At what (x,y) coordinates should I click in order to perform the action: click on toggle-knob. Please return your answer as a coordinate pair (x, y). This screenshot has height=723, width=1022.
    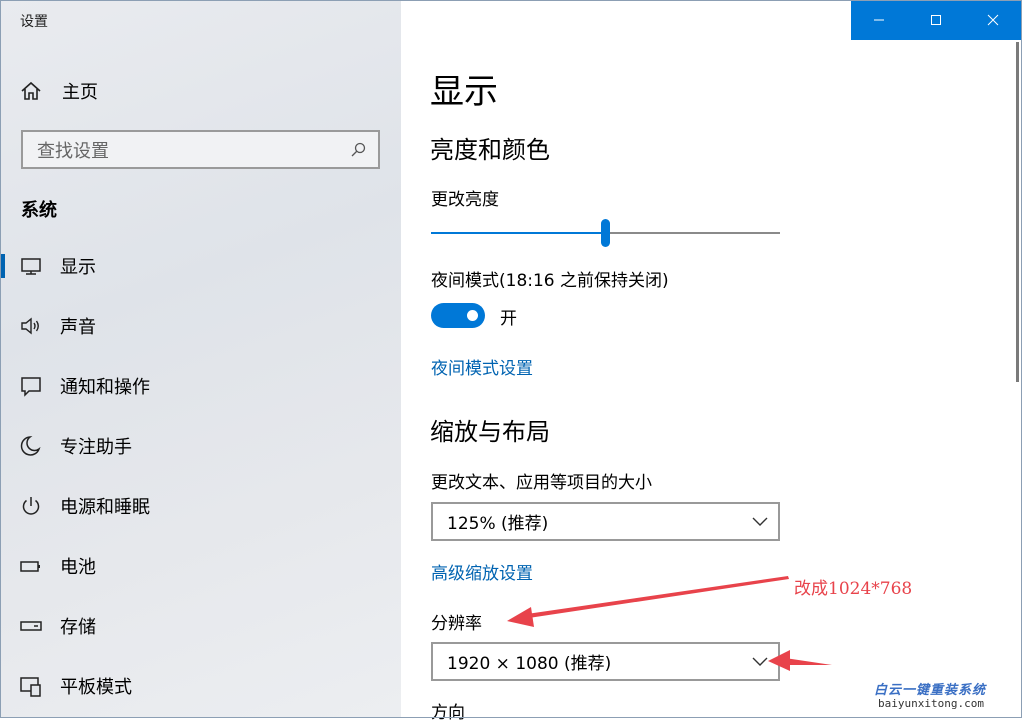
    Looking at the image, I should click on (472, 315).